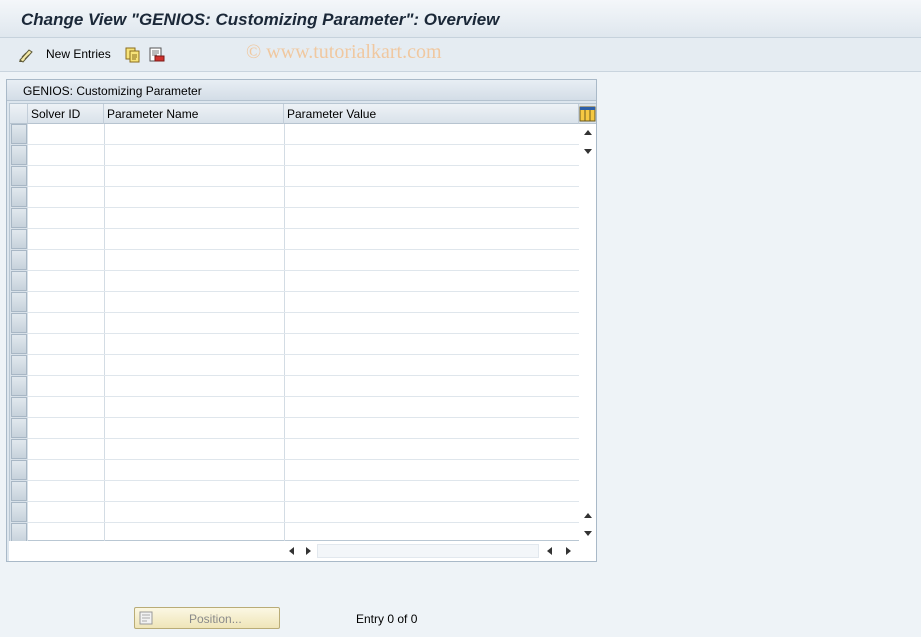 The image size is (921, 637). What do you see at coordinates (66, 114) in the screenshot?
I see `column-header-solver-id: Solver ID` at bounding box center [66, 114].